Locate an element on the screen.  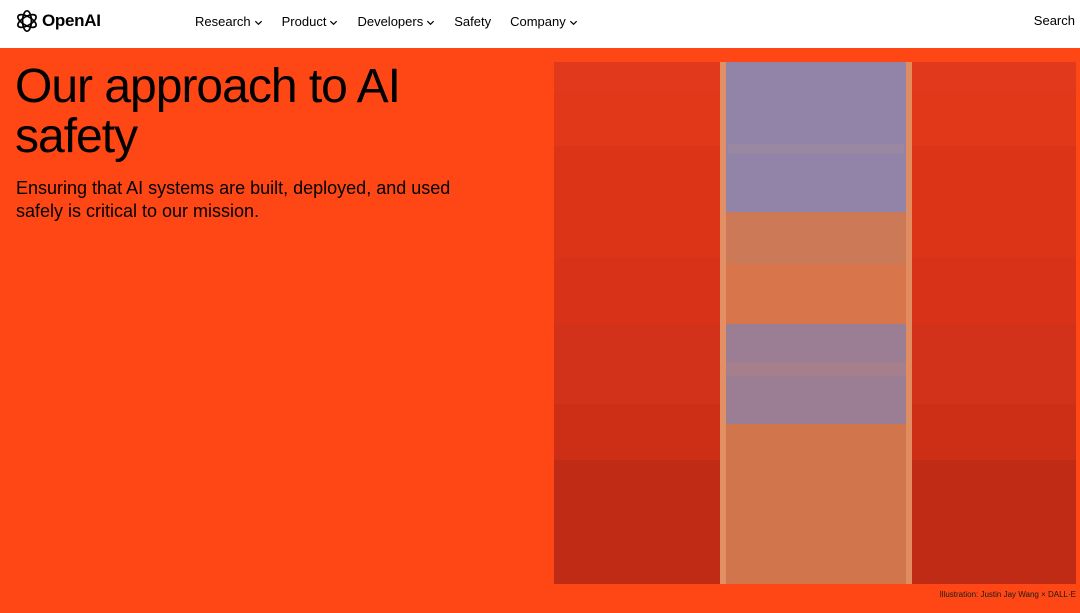
search-button: Search is located at coordinates (1054, 20).